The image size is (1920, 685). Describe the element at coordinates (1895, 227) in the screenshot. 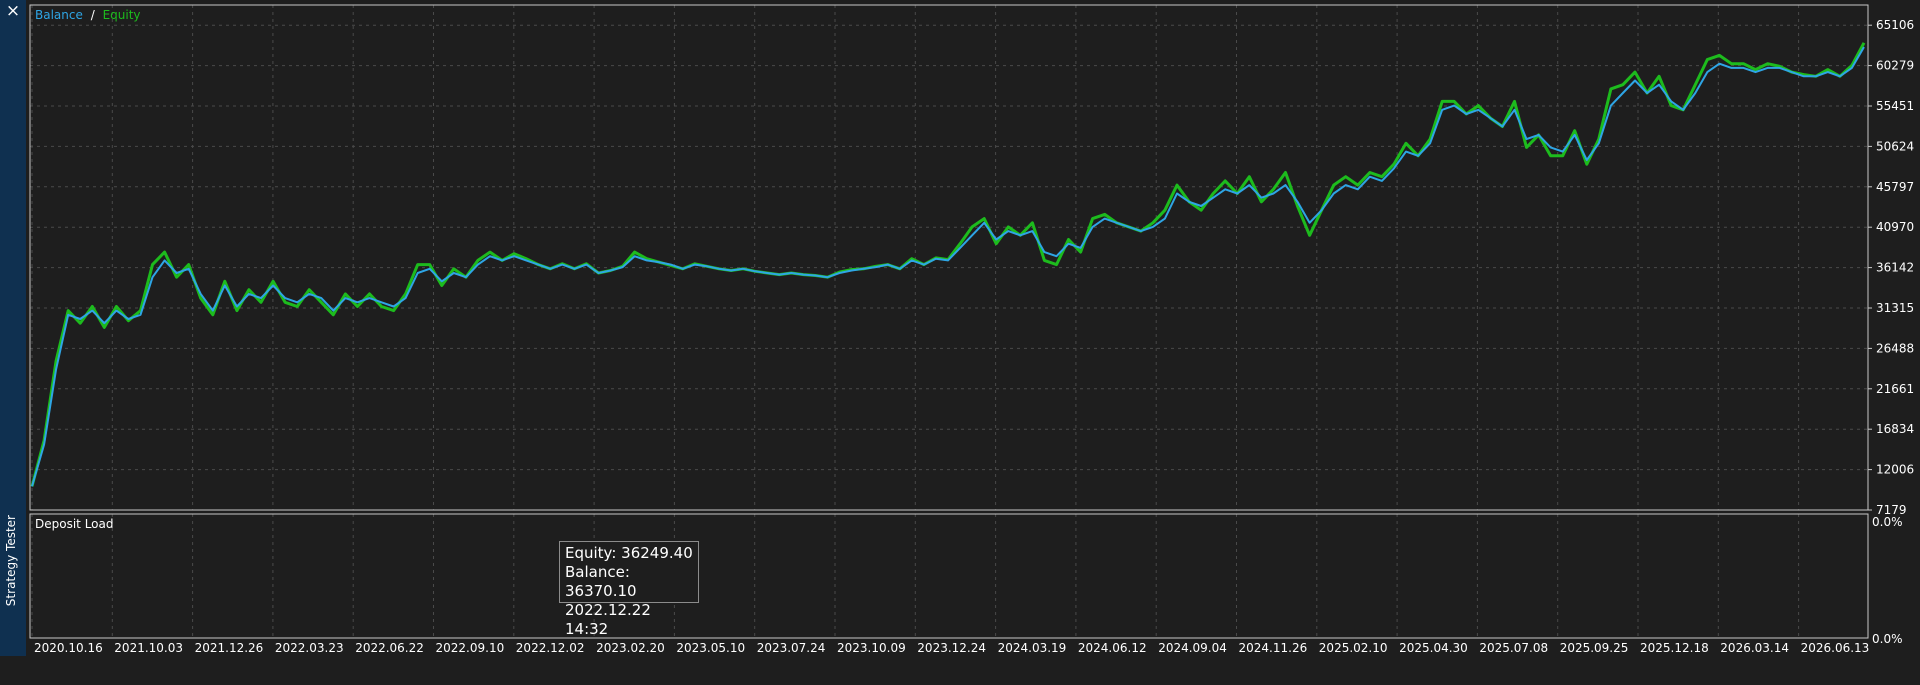

I see `y-tick-label: 40970` at that location.